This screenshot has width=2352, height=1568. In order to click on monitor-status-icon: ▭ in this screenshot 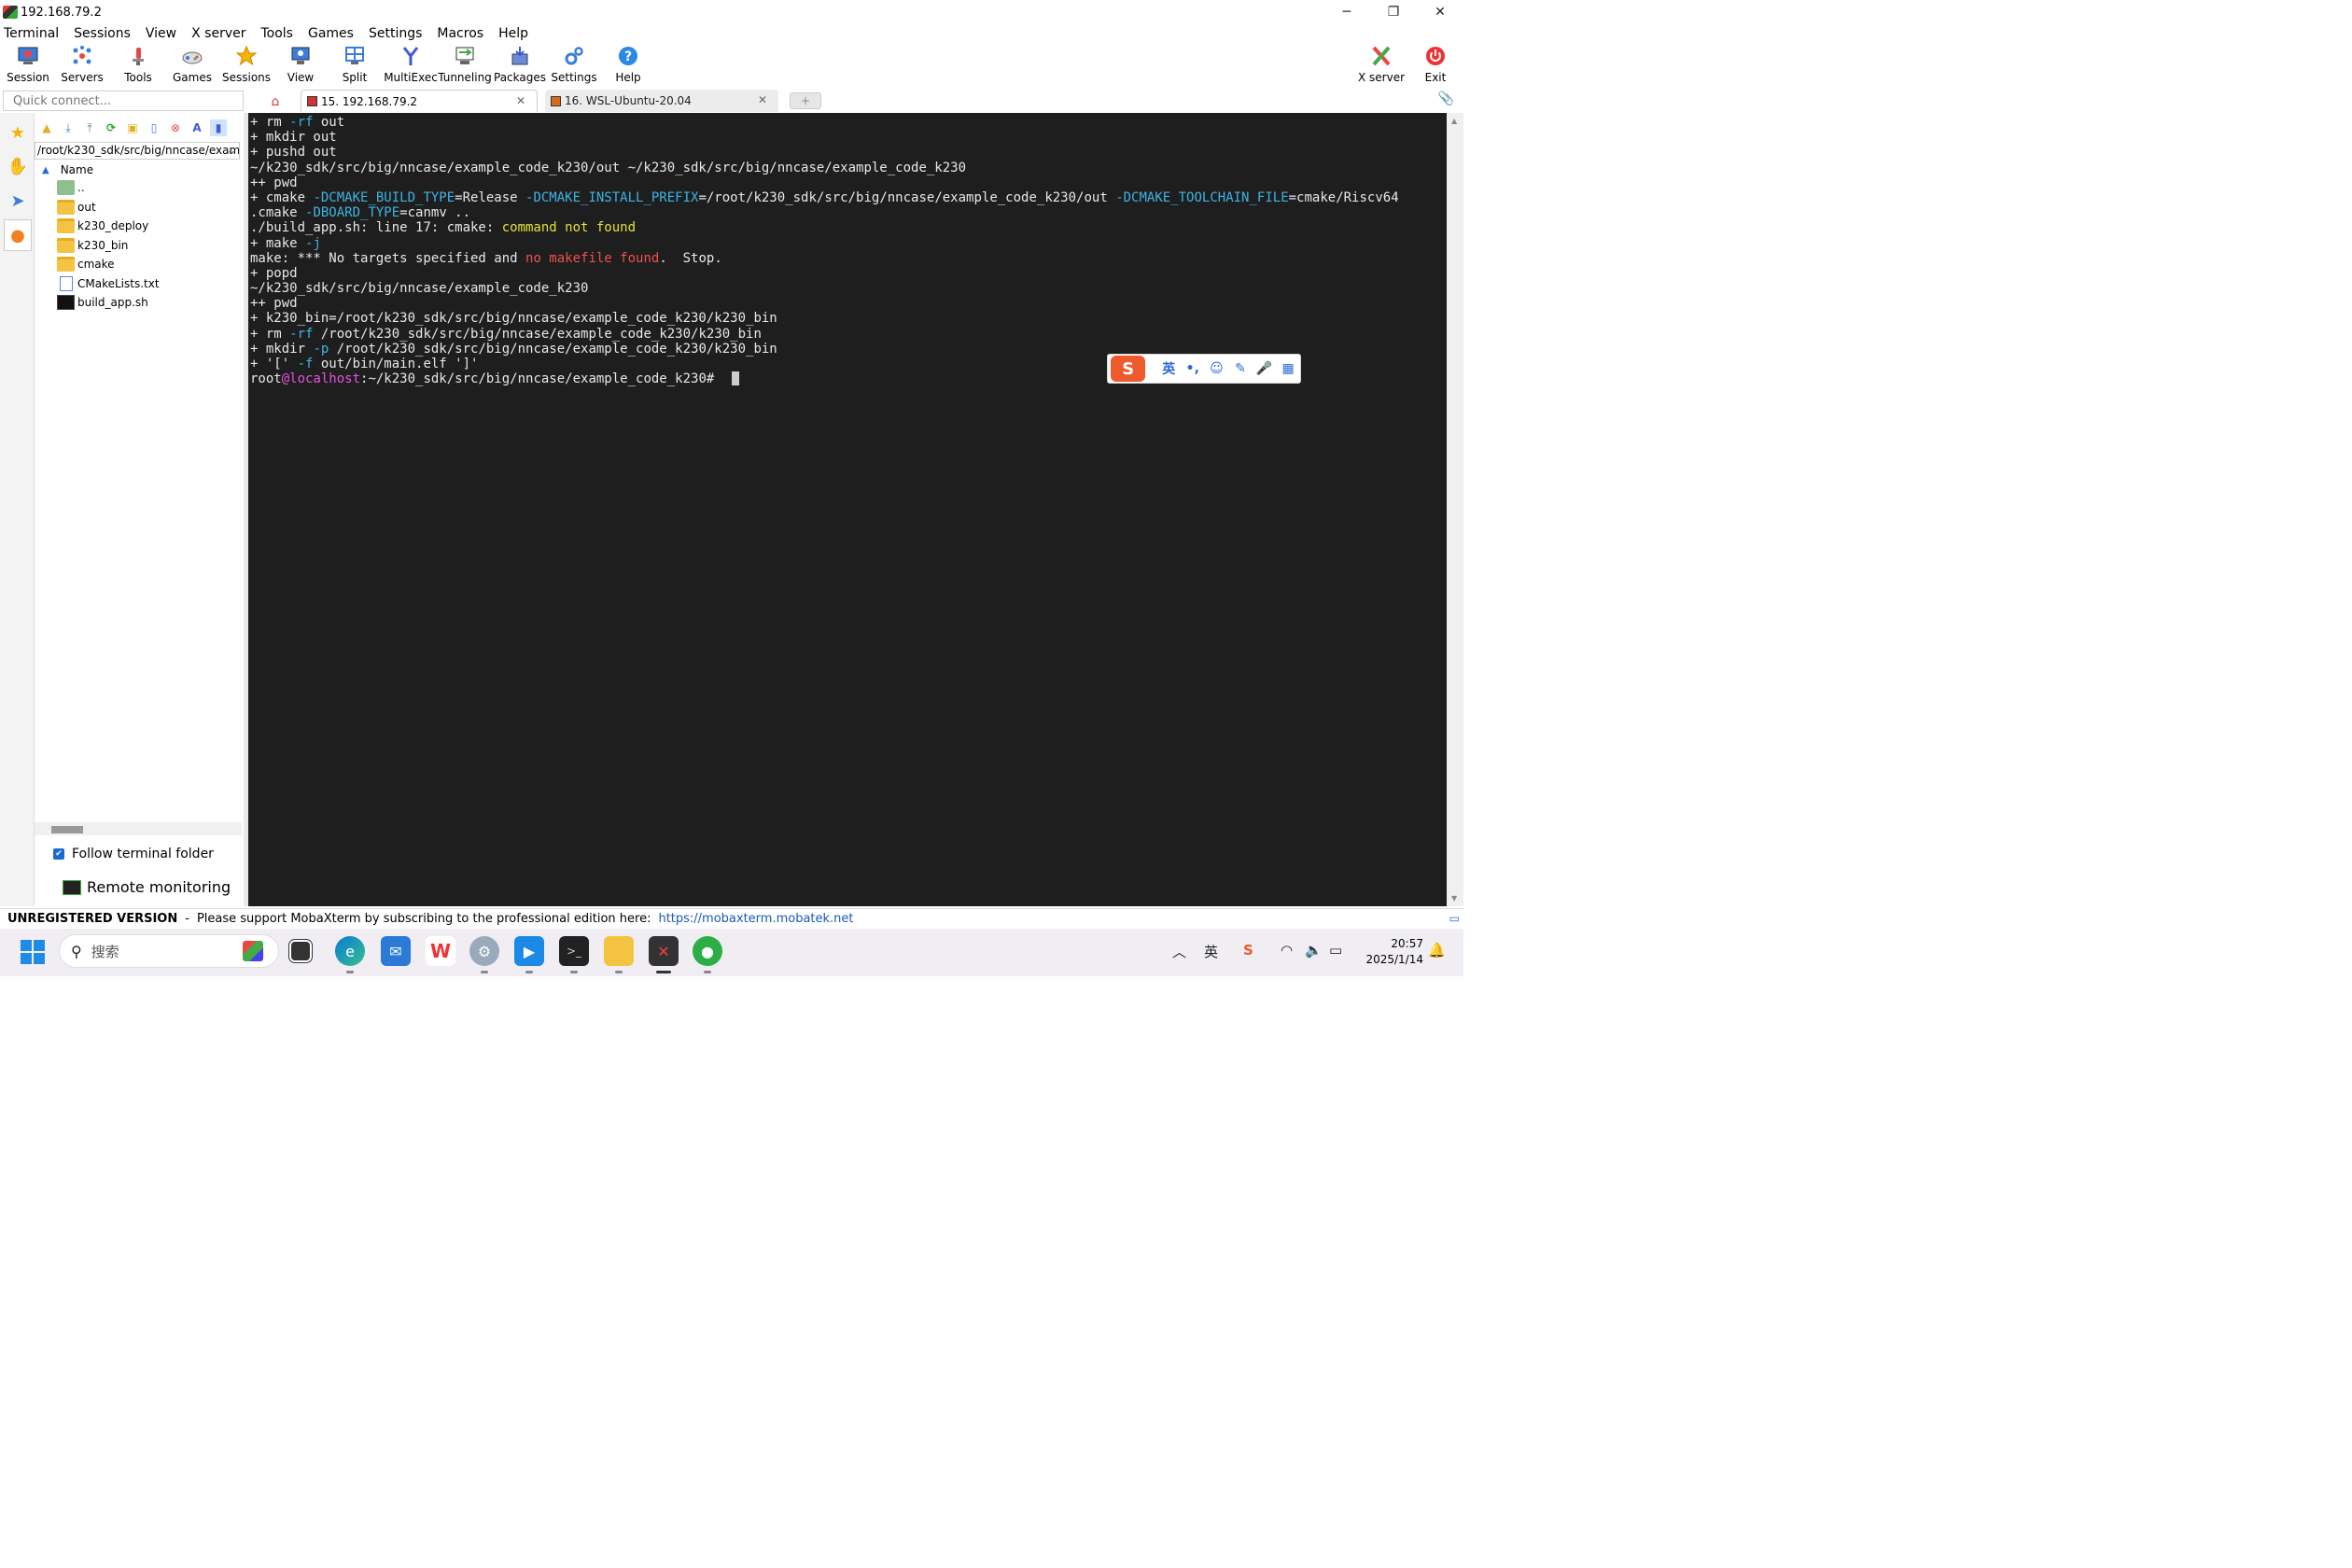, I will do `click(1454, 918)`.